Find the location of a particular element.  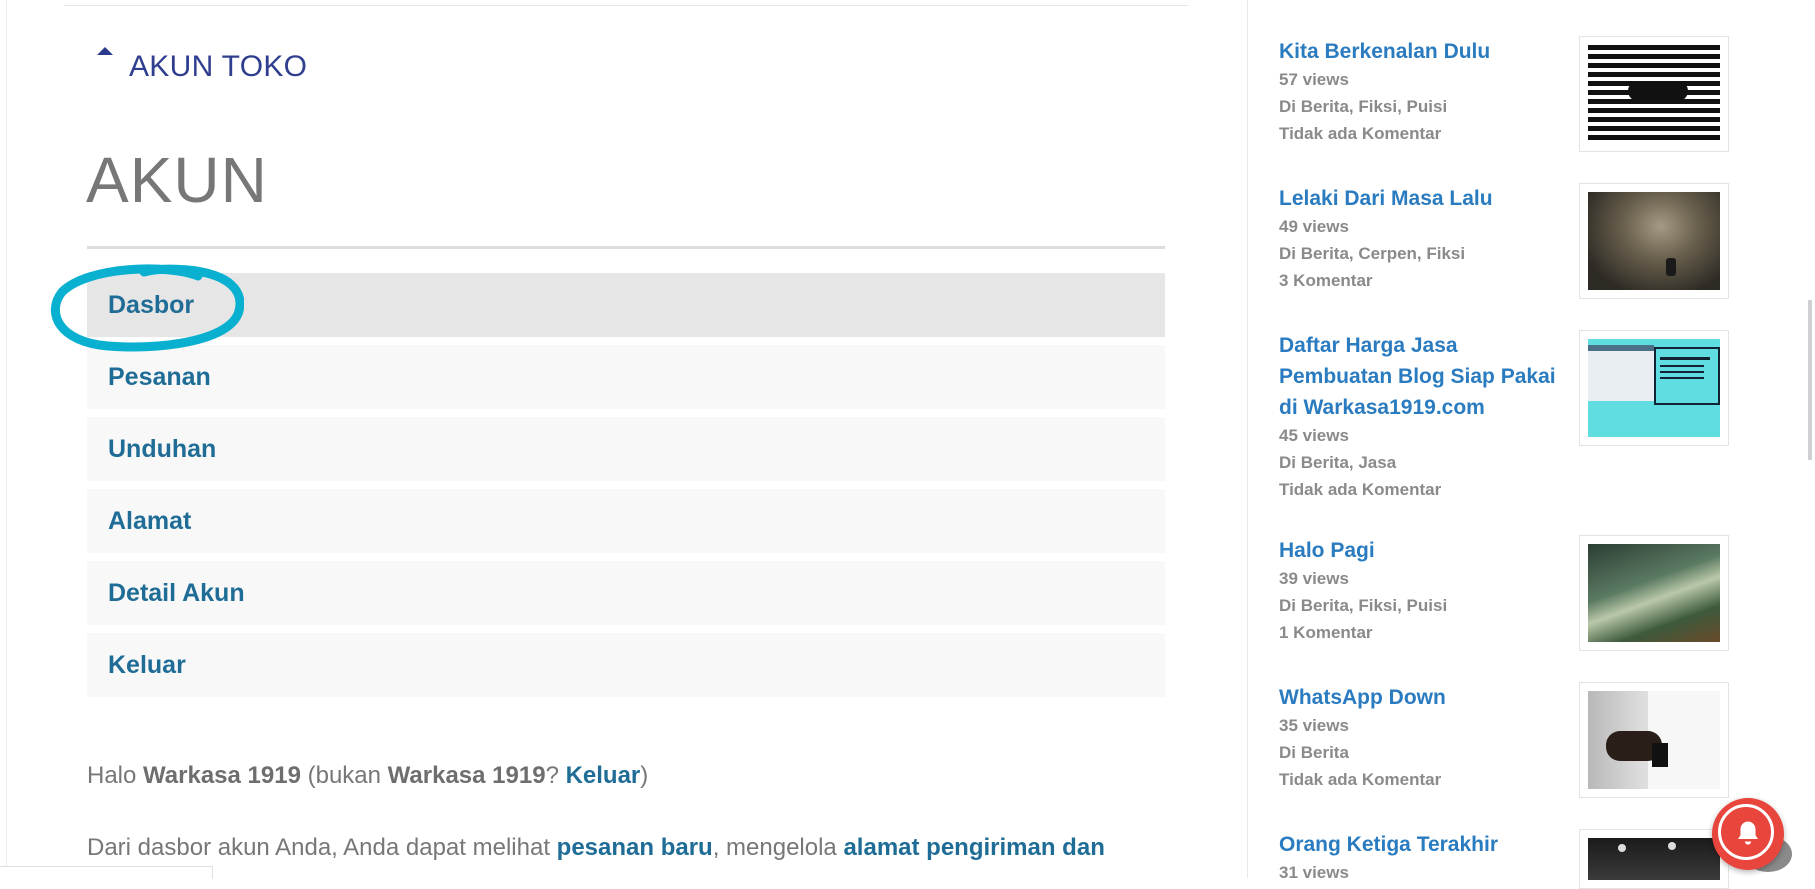

username-alt: Warkasa 1919 is located at coordinates (466, 775).